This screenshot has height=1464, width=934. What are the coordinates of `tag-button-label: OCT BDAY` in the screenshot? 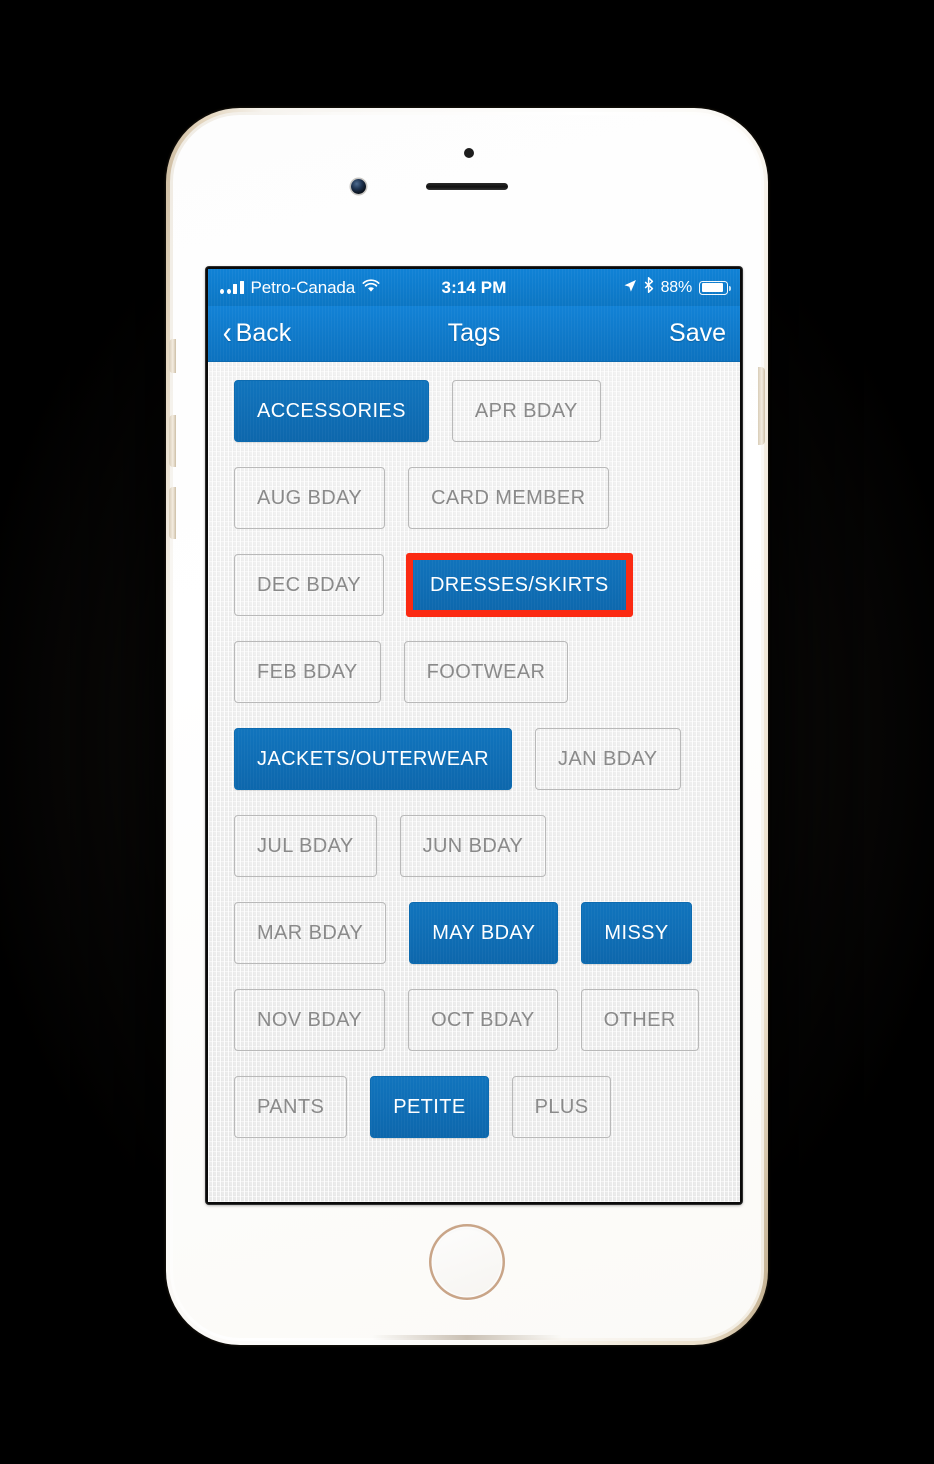 It's located at (483, 1019).